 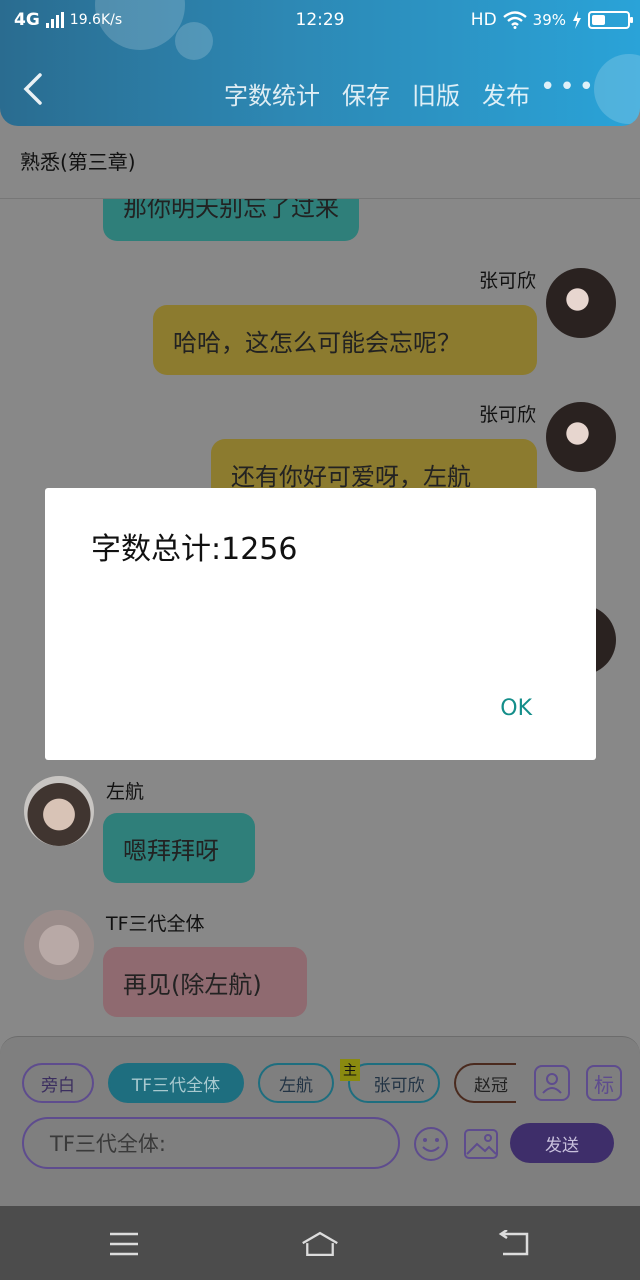 What do you see at coordinates (562, 1145) in the screenshot?
I see `send-label: 发送` at bounding box center [562, 1145].